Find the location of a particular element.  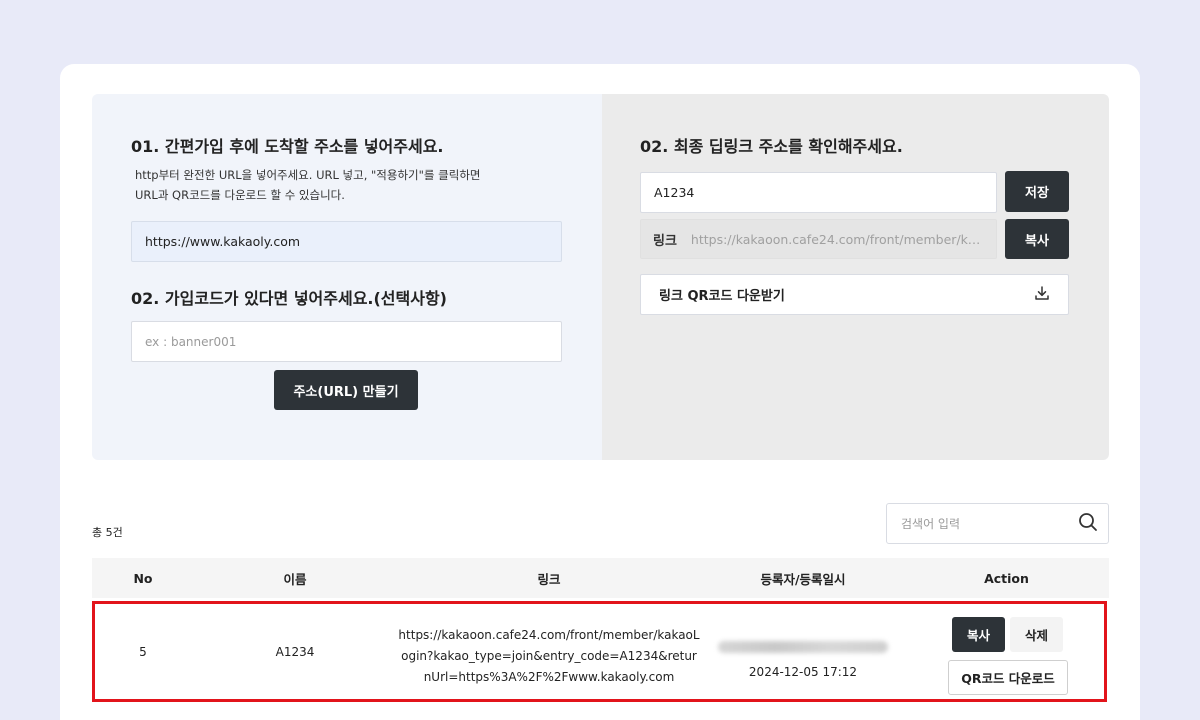

row-name: A1234 is located at coordinates (295, 651).